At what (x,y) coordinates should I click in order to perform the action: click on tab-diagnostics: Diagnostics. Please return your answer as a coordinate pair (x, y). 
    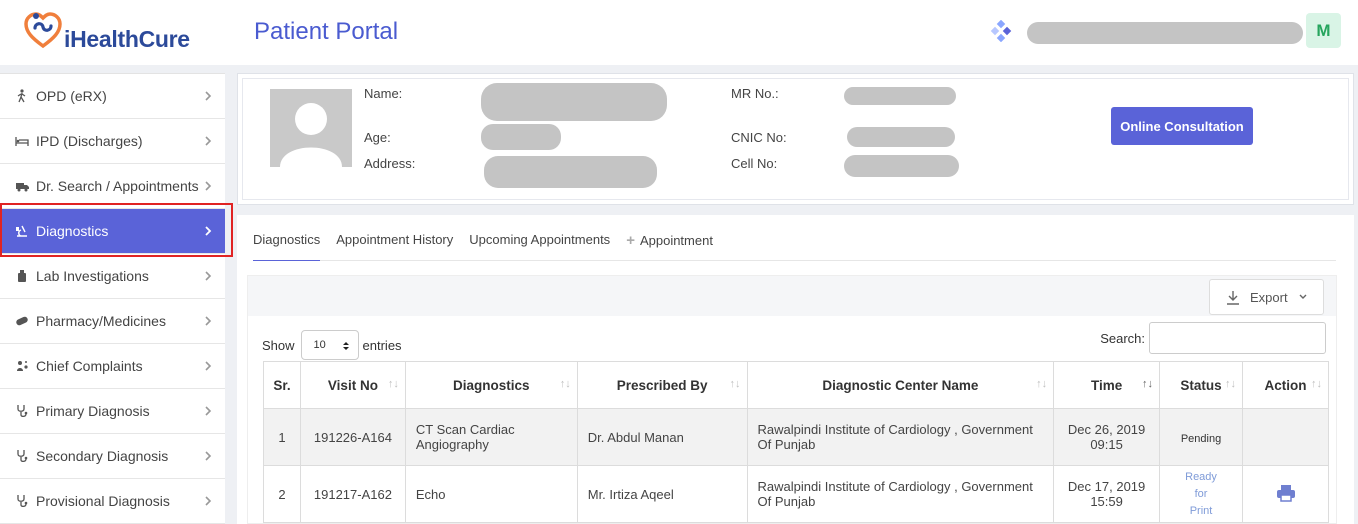
    Looking at the image, I should click on (287, 245).